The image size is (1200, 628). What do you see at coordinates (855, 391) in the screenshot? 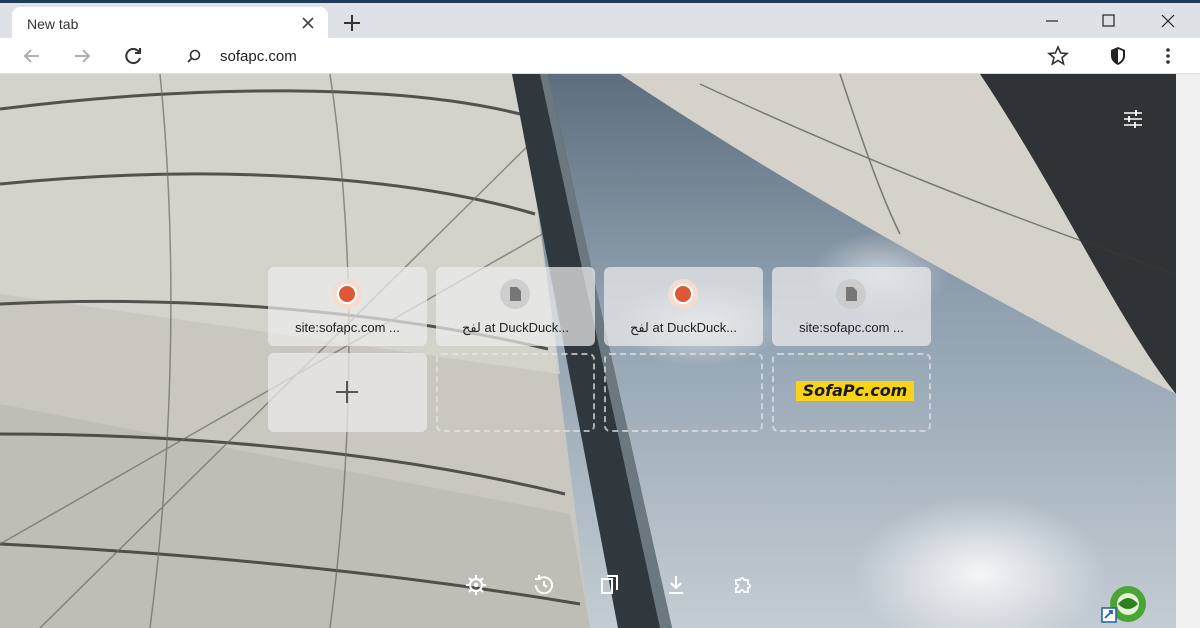
I see `sofapc-logo: SofaPc.com` at bounding box center [855, 391].